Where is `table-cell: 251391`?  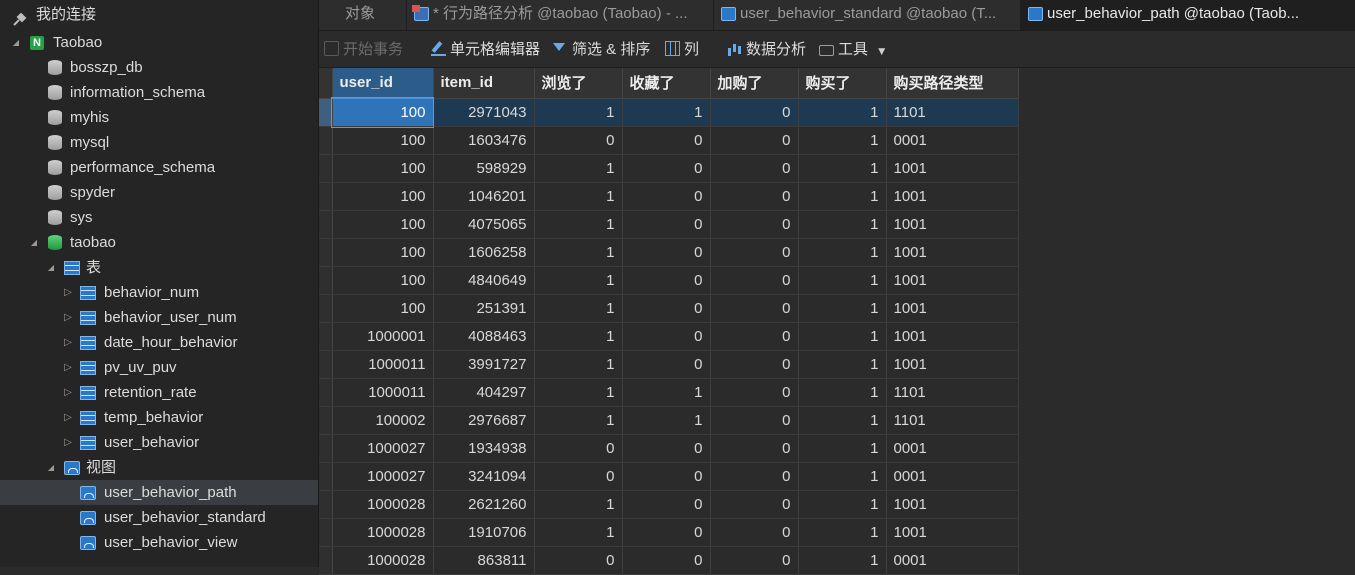
table-cell: 251391 is located at coordinates (484, 308).